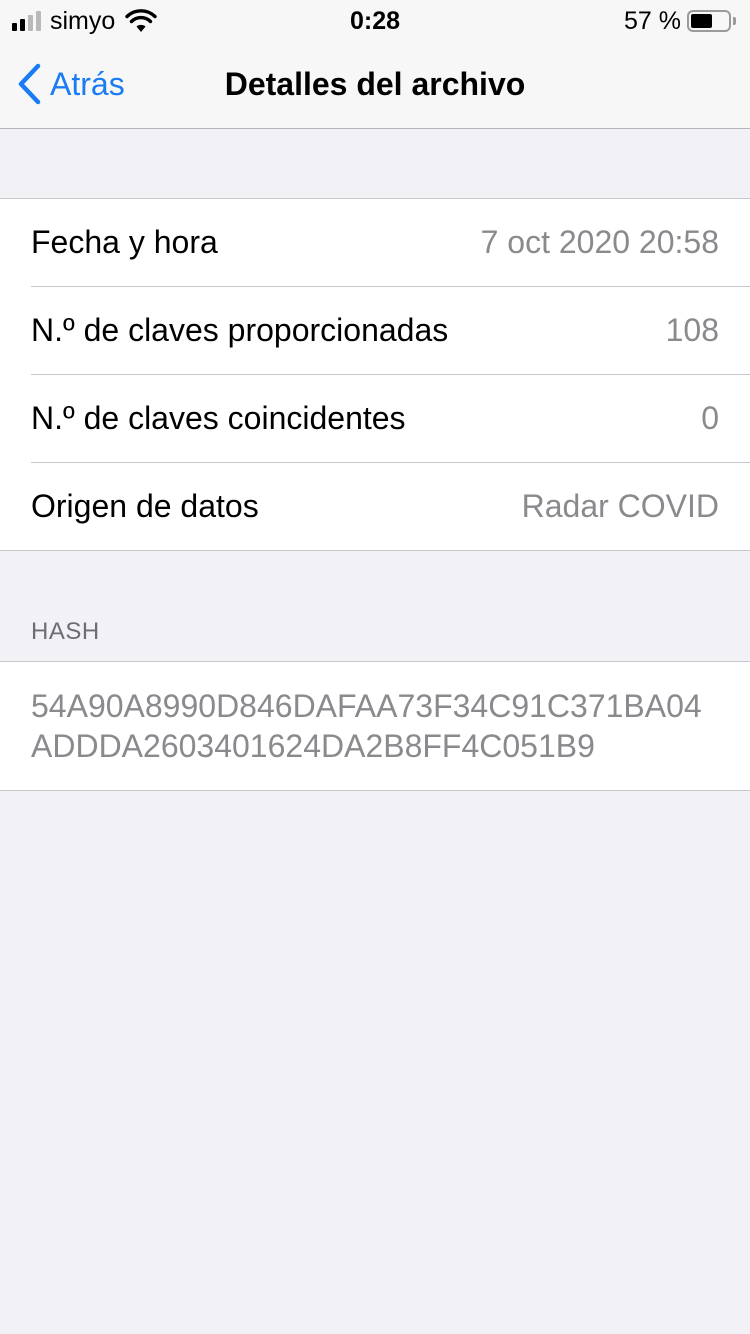  Describe the element at coordinates (710, 418) in the screenshot. I see `detail-value: 0` at that location.